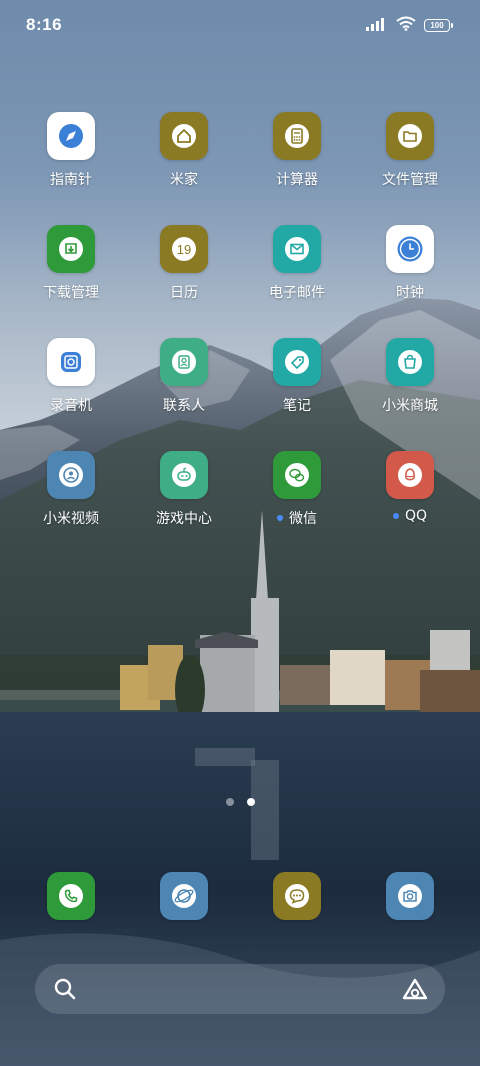 The height and width of the screenshot is (1066, 480). Describe the element at coordinates (297, 180) in the screenshot. I see `app-label: 计算器` at that location.